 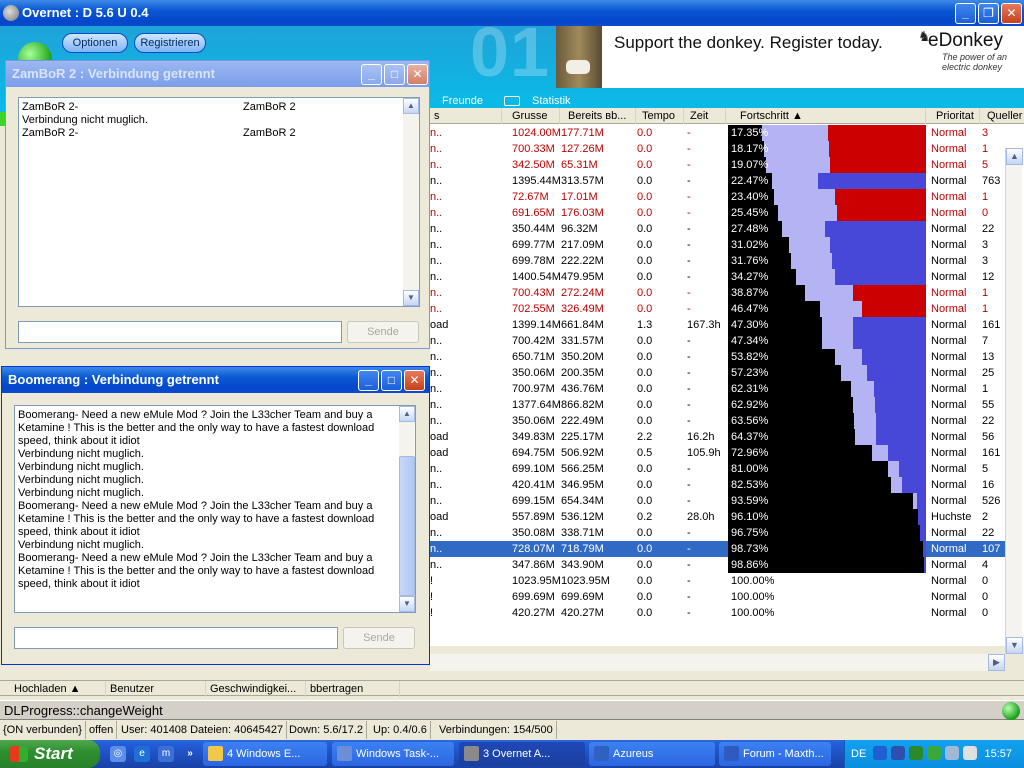 What do you see at coordinates (718, 229) in the screenshot?
I see `table-row: n.. 350.44M 96.32M 0.0 - 27.48% Normal 22` at bounding box center [718, 229].